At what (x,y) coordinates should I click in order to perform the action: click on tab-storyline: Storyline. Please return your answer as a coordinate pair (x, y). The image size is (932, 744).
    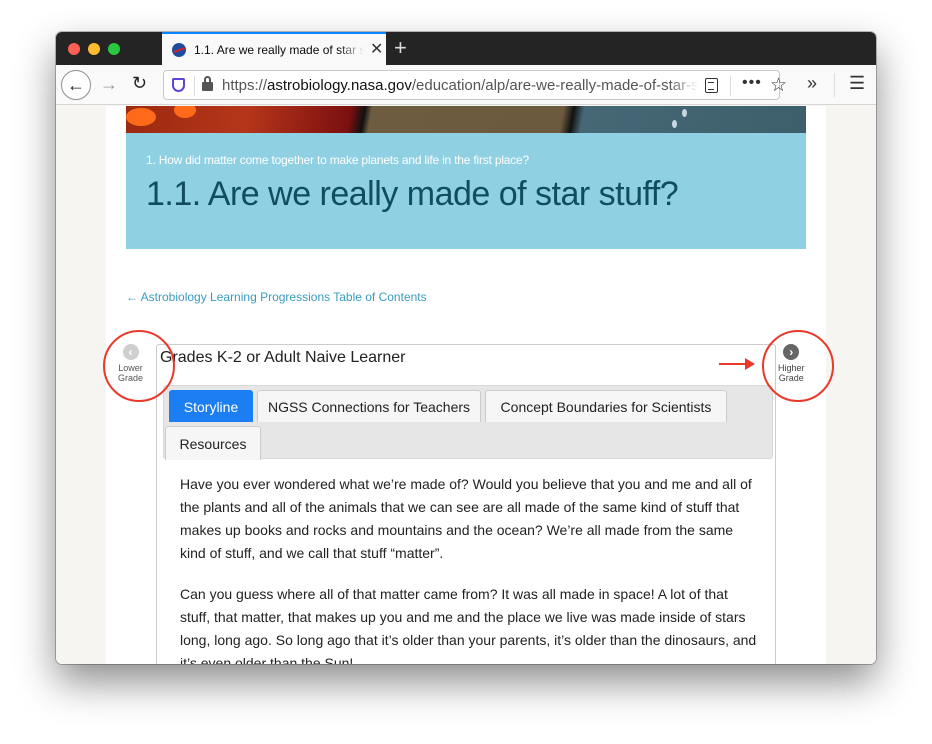
    Looking at the image, I should click on (211, 406).